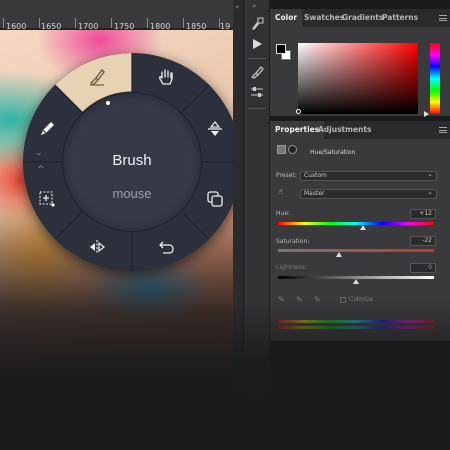 The height and width of the screenshot is (450, 450). I want to click on copy-icon, so click(215, 199).